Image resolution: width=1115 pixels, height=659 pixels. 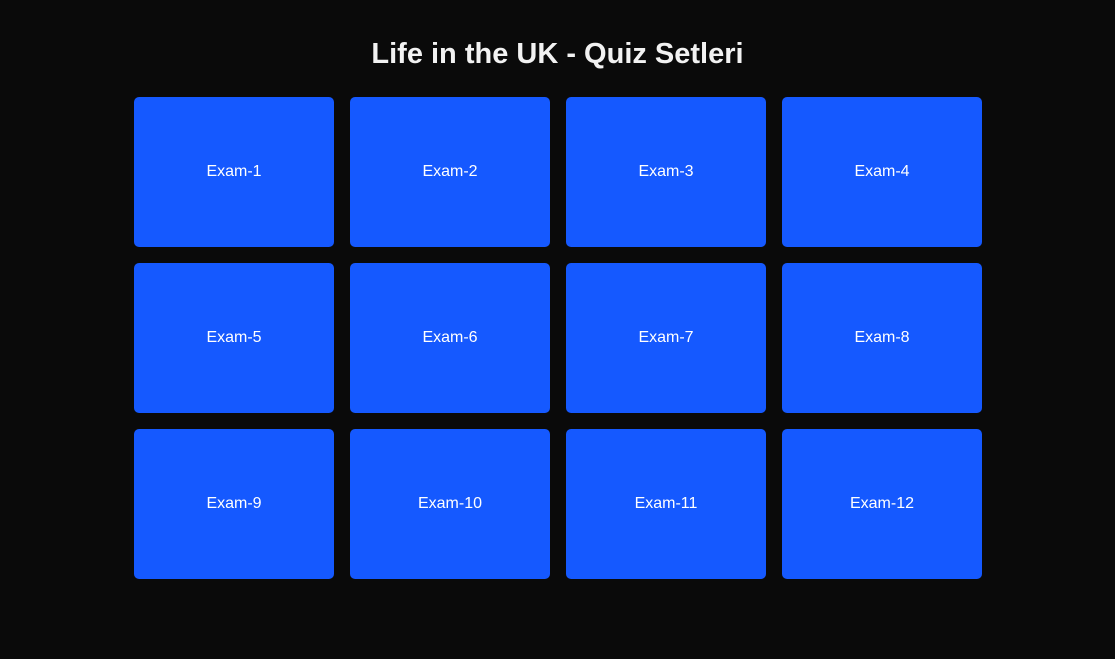 I want to click on exam-card-6: Exam-6, so click(x=450, y=338).